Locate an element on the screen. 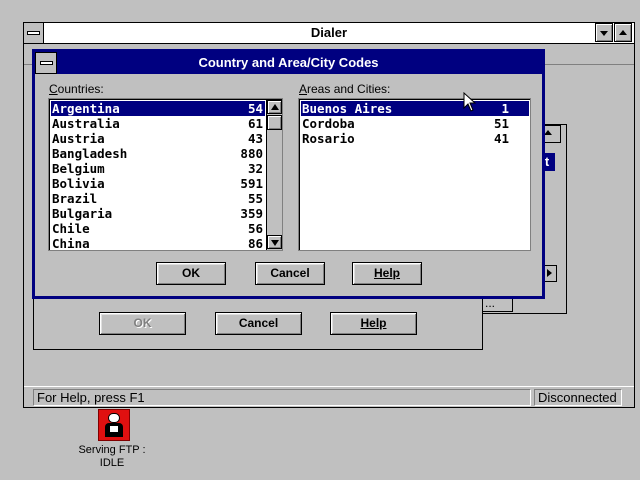 Image resolution: width=640 pixels, height=480 pixels. background-ok-button: OK is located at coordinates (142, 323).